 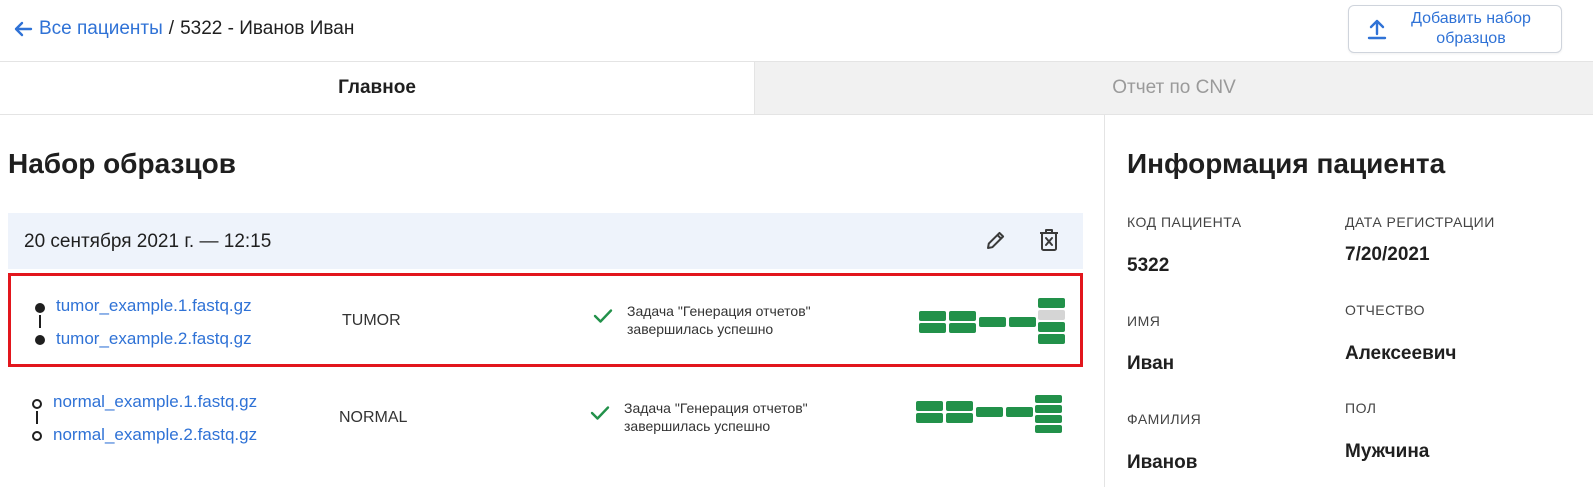 What do you see at coordinates (1286, 163) in the screenshot?
I see `patient-info-title: Информация пациента` at bounding box center [1286, 163].